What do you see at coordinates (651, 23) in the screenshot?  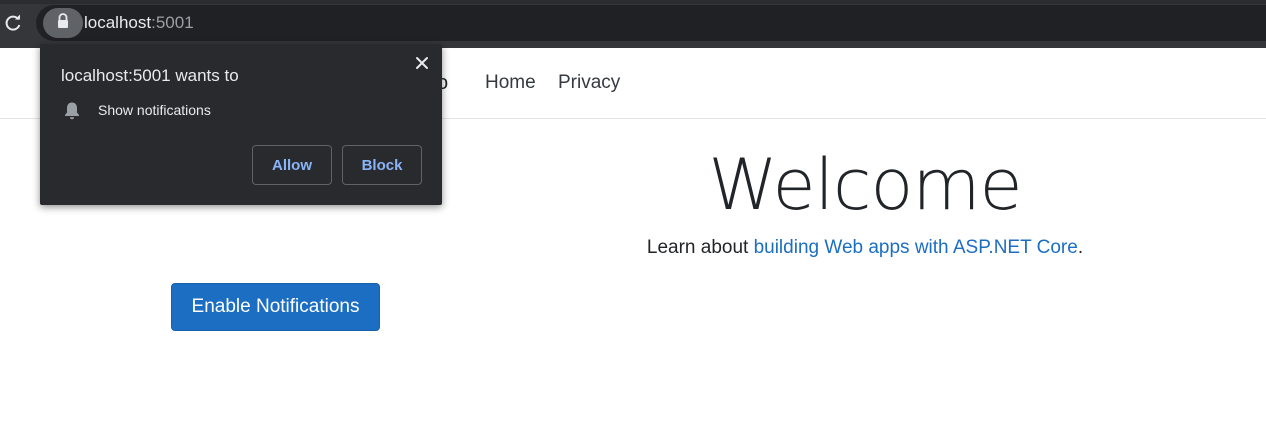 I see `address-bar` at bounding box center [651, 23].